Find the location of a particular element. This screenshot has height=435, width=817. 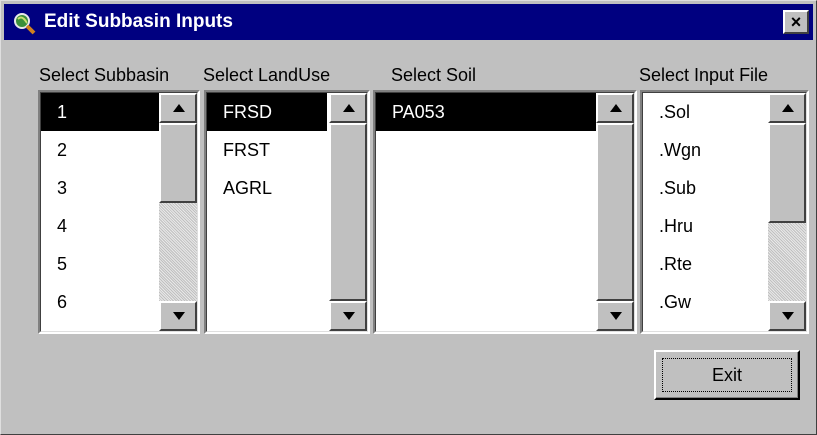

exit-button-label: Exit is located at coordinates (726, 375).